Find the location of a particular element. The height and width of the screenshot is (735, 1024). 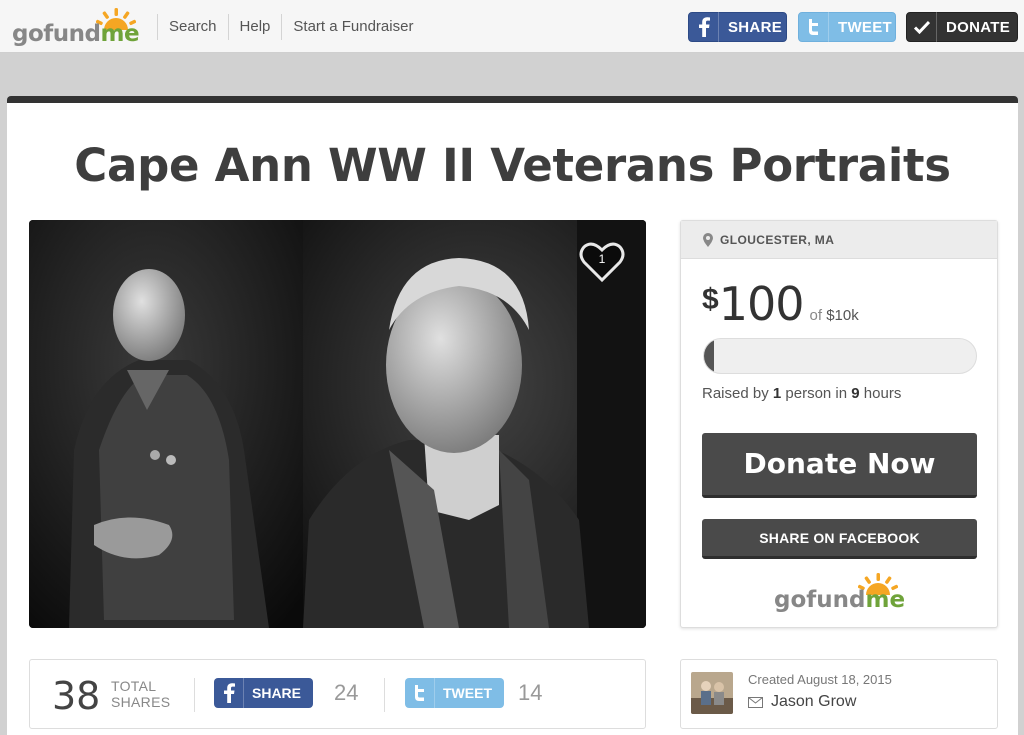

goal-amount: $10k is located at coordinates (842, 315).